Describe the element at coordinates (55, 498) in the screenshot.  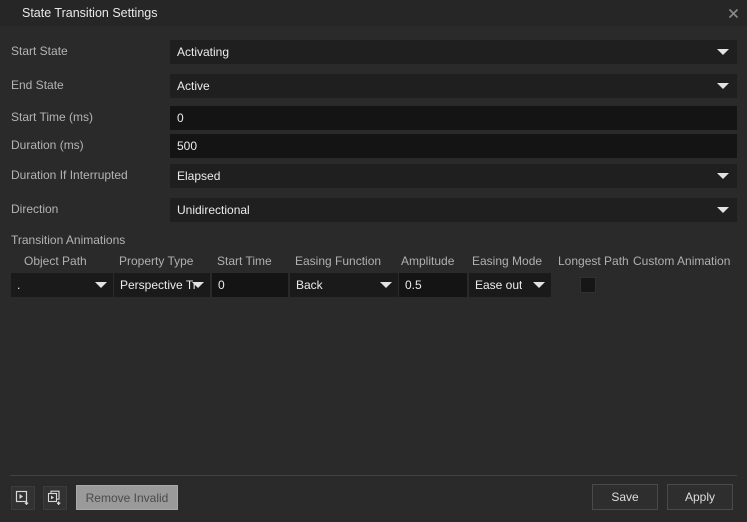
I see `duplicate-animation-icon` at that location.